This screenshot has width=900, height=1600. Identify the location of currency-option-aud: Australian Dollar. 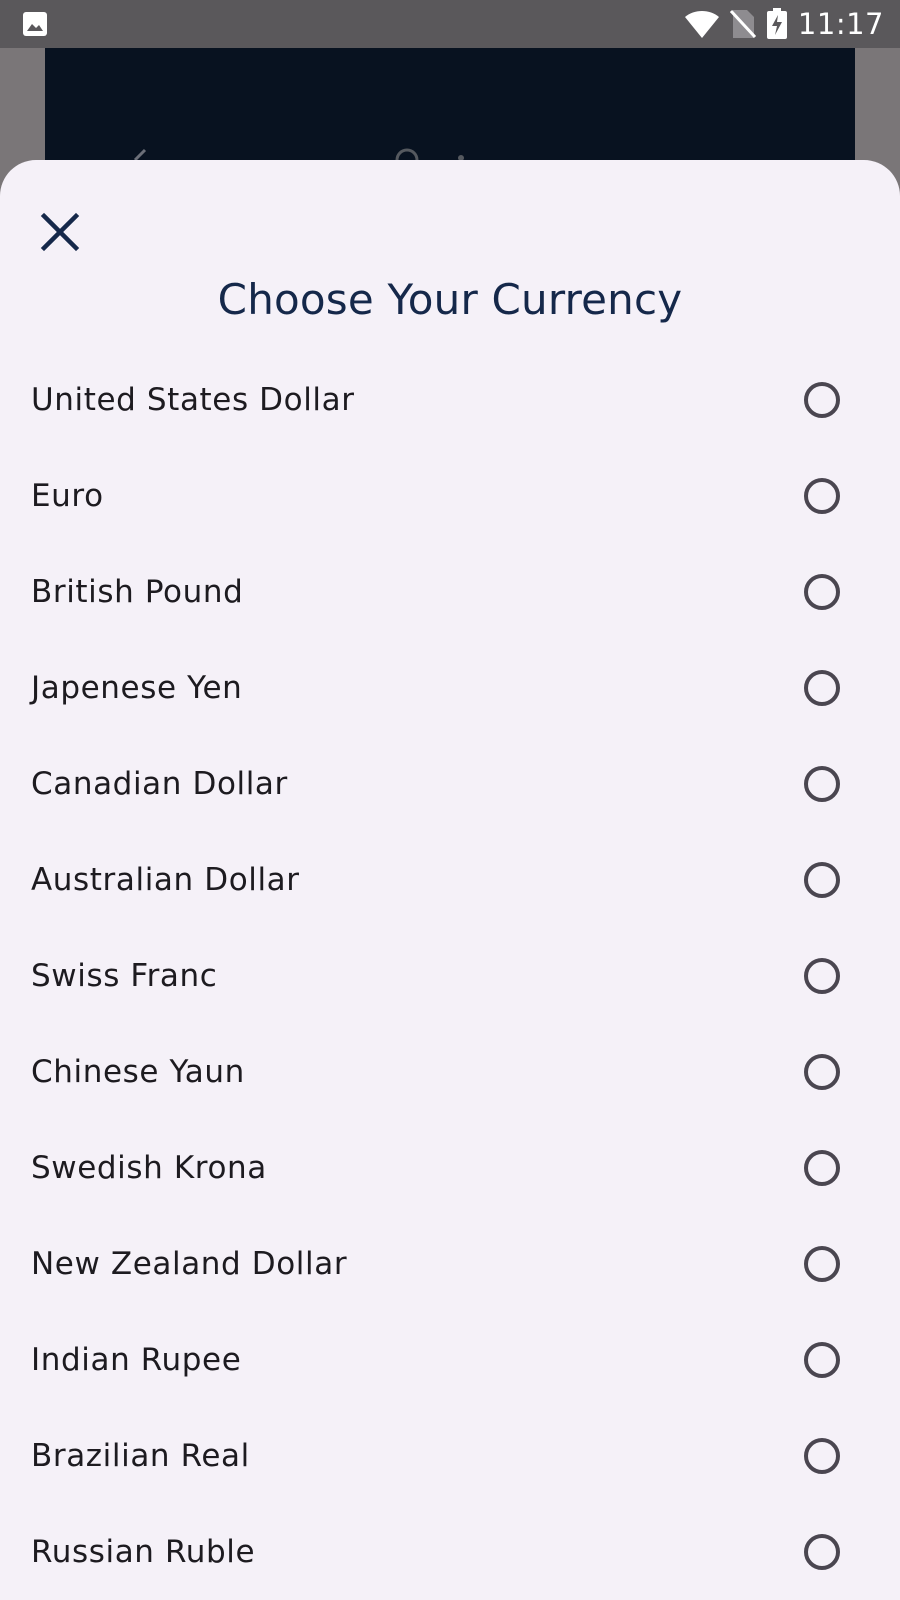
(450, 880).